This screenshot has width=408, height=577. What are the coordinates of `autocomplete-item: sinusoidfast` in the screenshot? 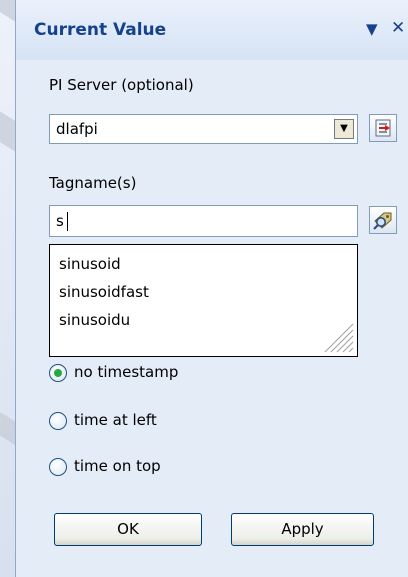 It's located at (104, 292).